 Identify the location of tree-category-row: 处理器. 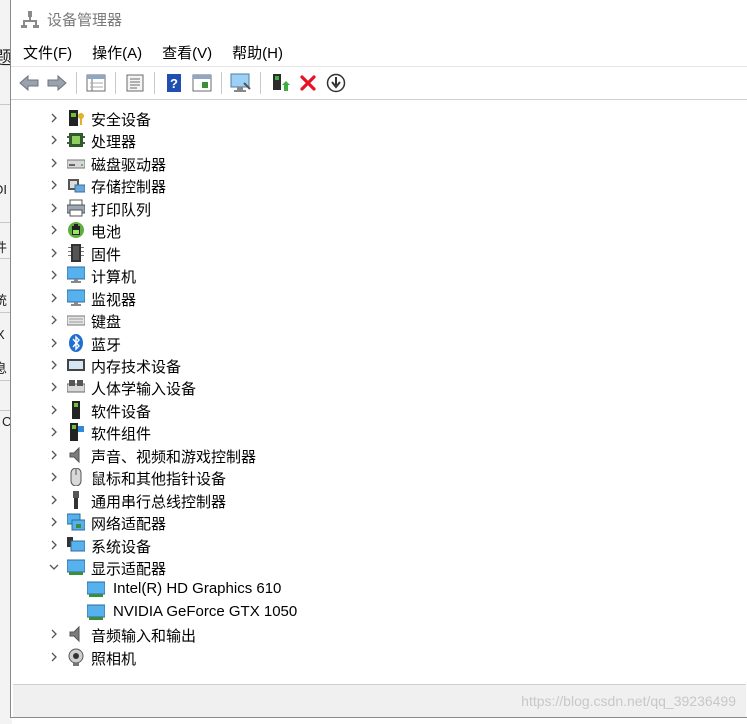
(373, 140).